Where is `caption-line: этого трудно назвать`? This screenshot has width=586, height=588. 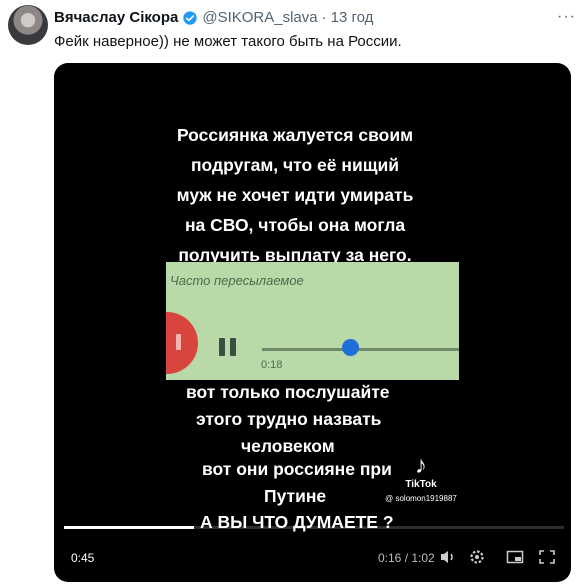 caption-line: этого трудно назвать is located at coordinates (289, 419).